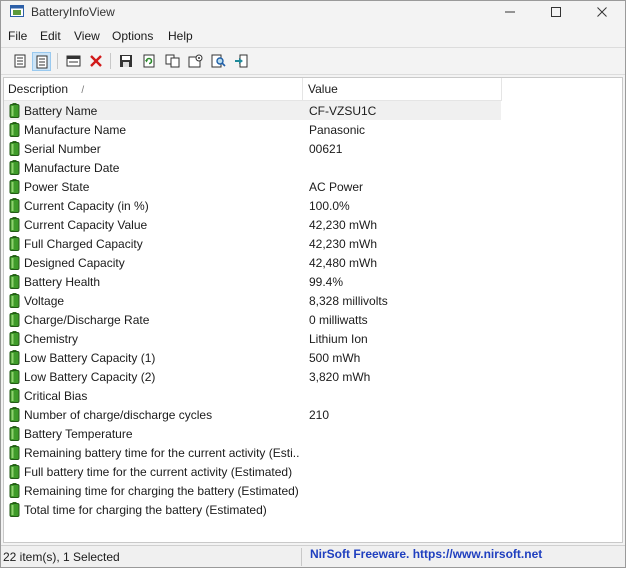 The width and height of the screenshot is (626, 568). What do you see at coordinates (78, 434) in the screenshot?
I see `description-cell: Battery Temperature` at bounding box center [78, 434].